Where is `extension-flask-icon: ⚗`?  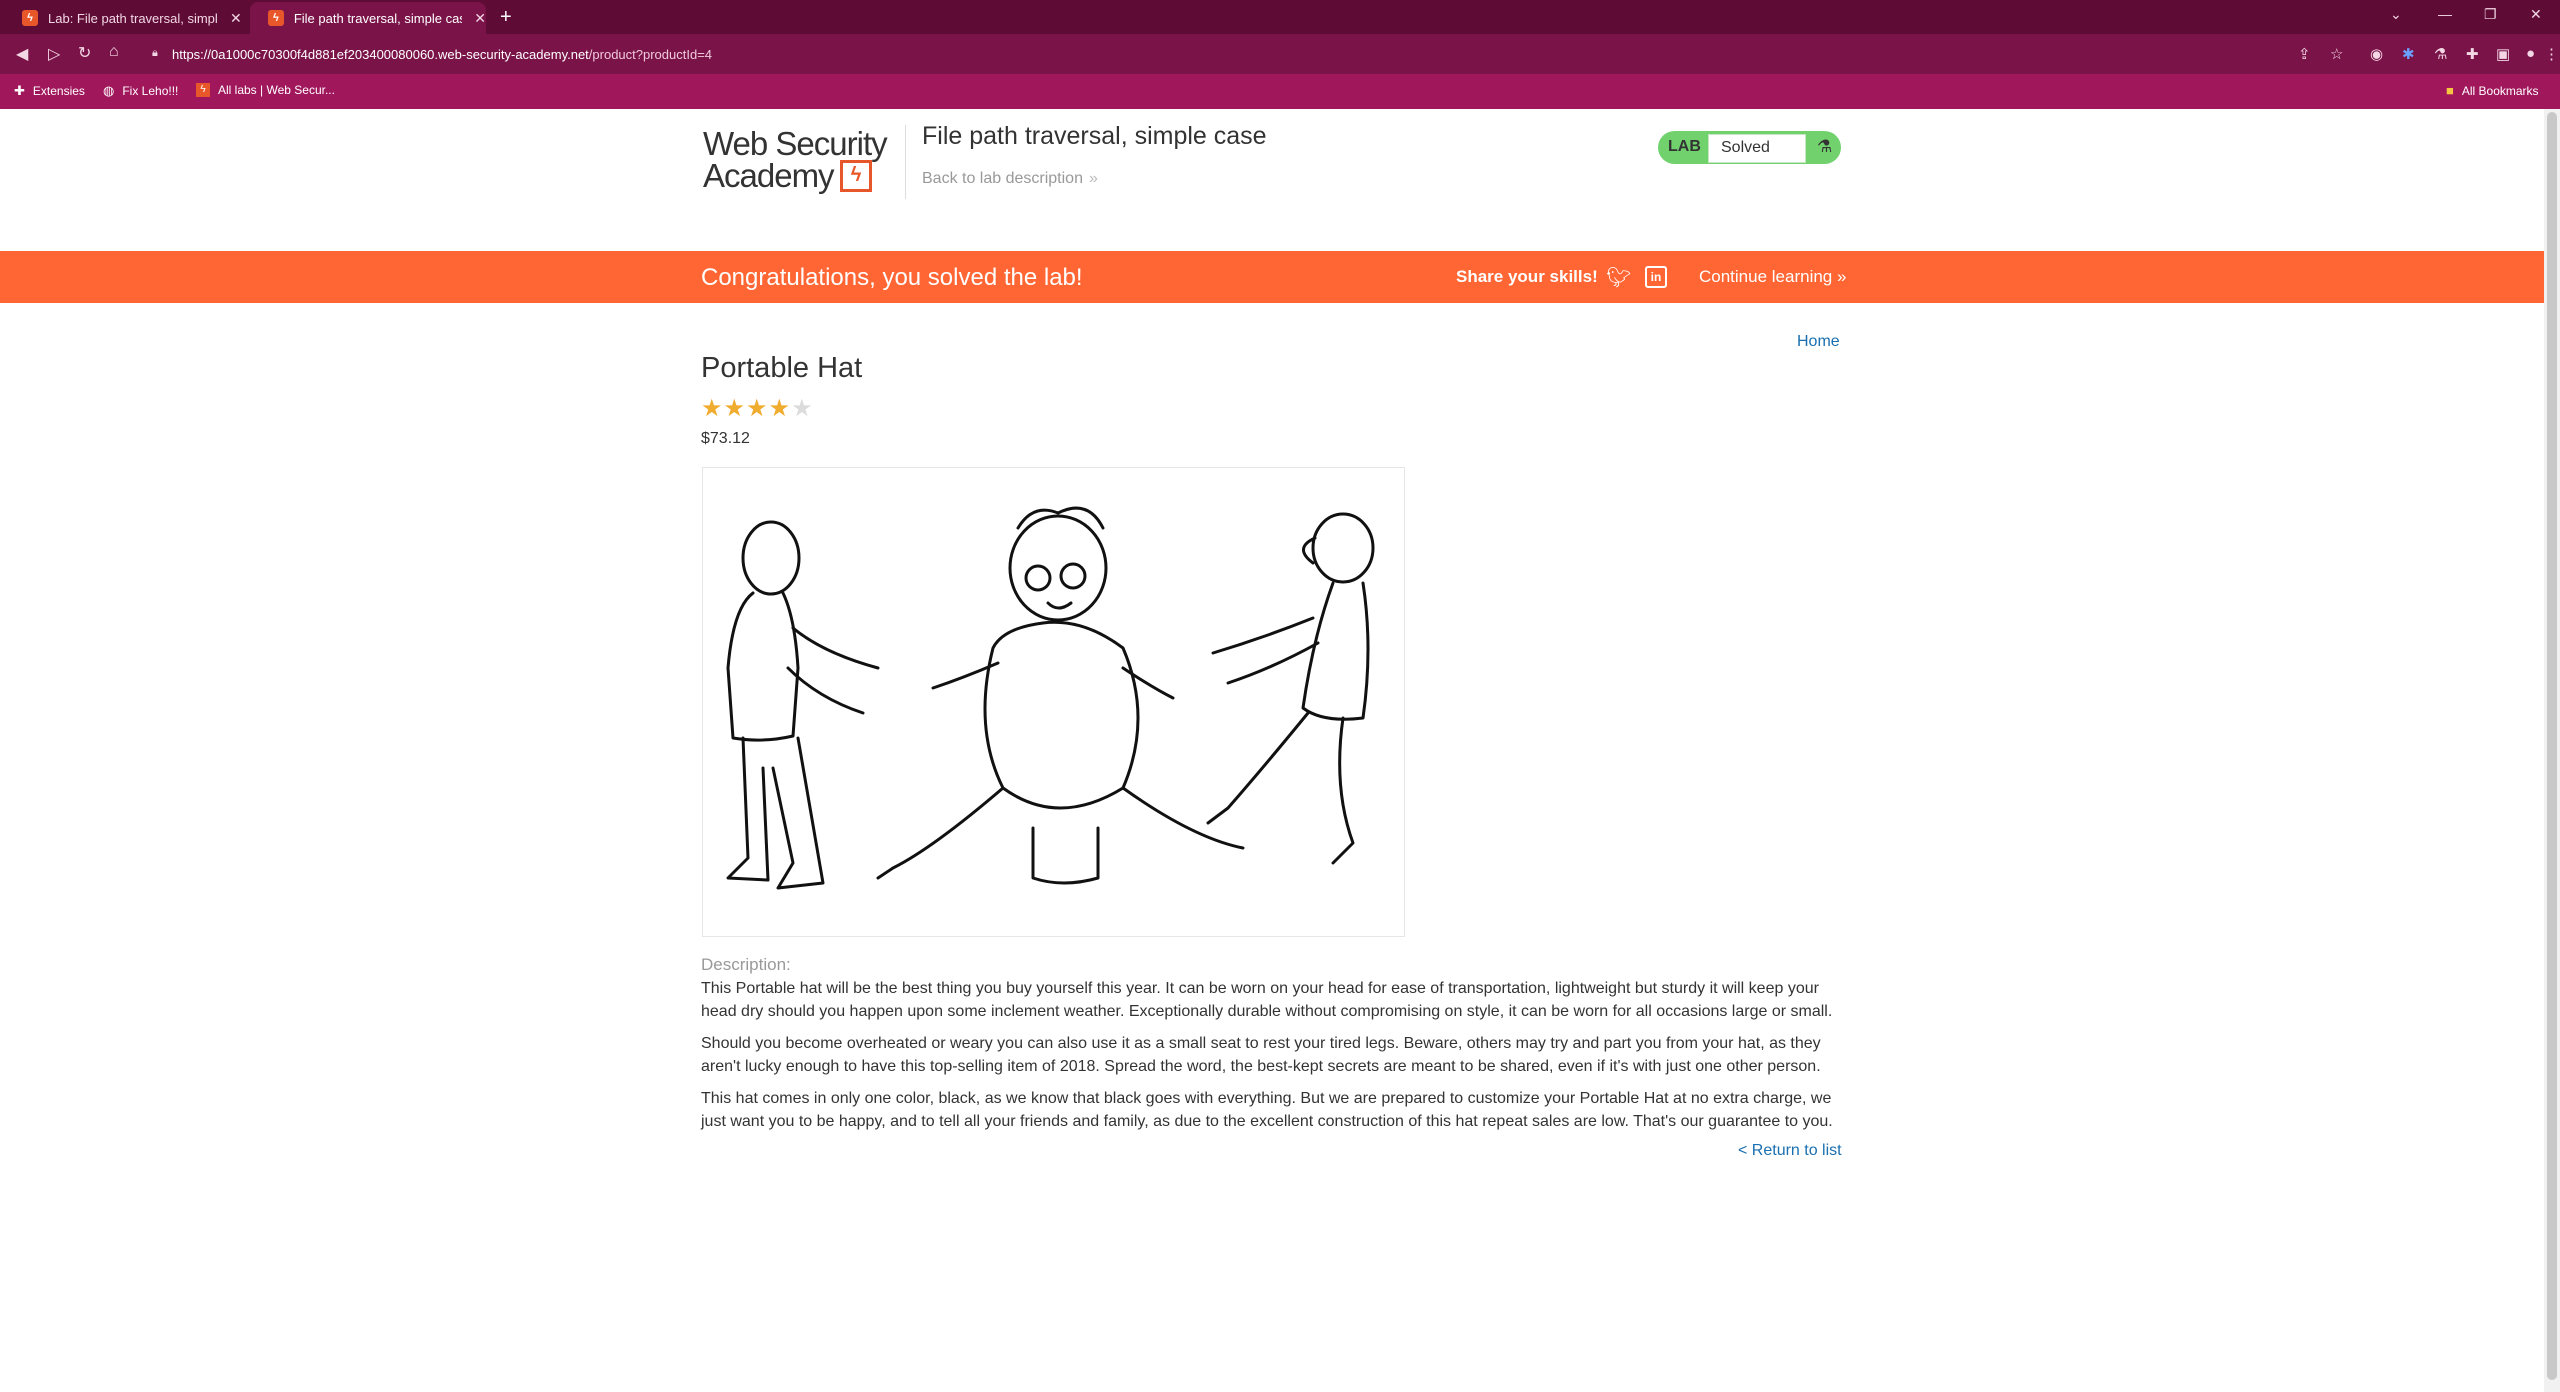
extension-flask-icon: ⚗ is located at coordinates (2440, 54).